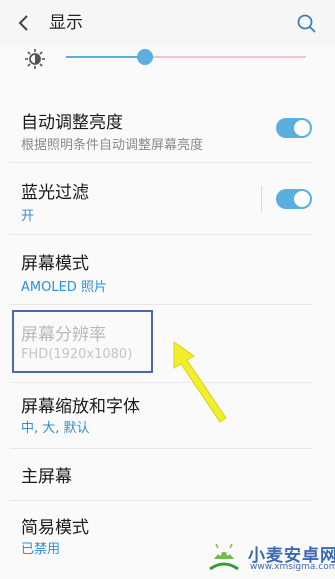 The height and width of the screenshot is (579, 335). Describe the element at coordinates (41, 549) in the screenshot. I see `setting-subtitle: 已禁用` at that location.